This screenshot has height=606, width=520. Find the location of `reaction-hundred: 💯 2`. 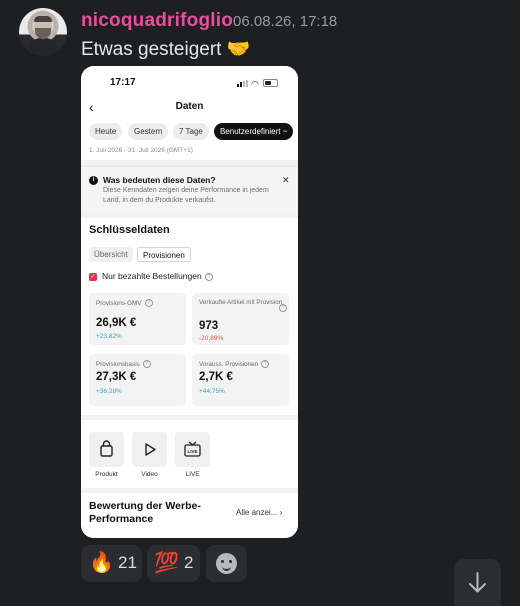

reaction-hundred: 💯 2 is located at coordinates (173, 563).